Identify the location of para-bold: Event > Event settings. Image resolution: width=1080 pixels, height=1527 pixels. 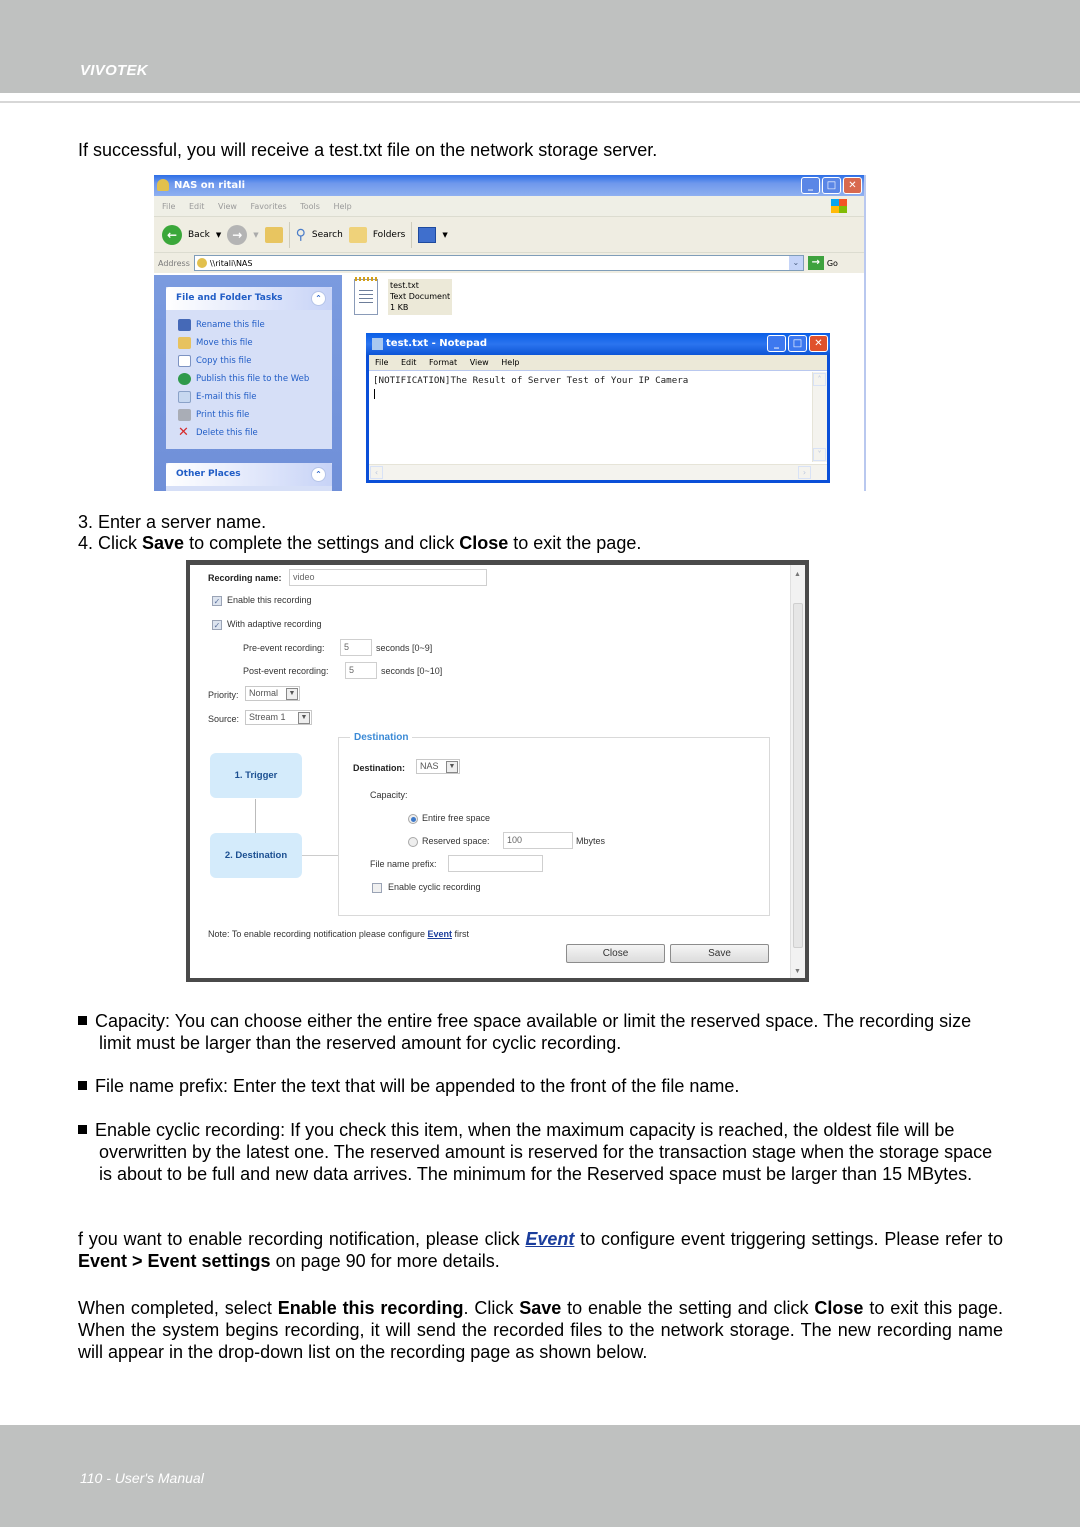
(174, 1261).